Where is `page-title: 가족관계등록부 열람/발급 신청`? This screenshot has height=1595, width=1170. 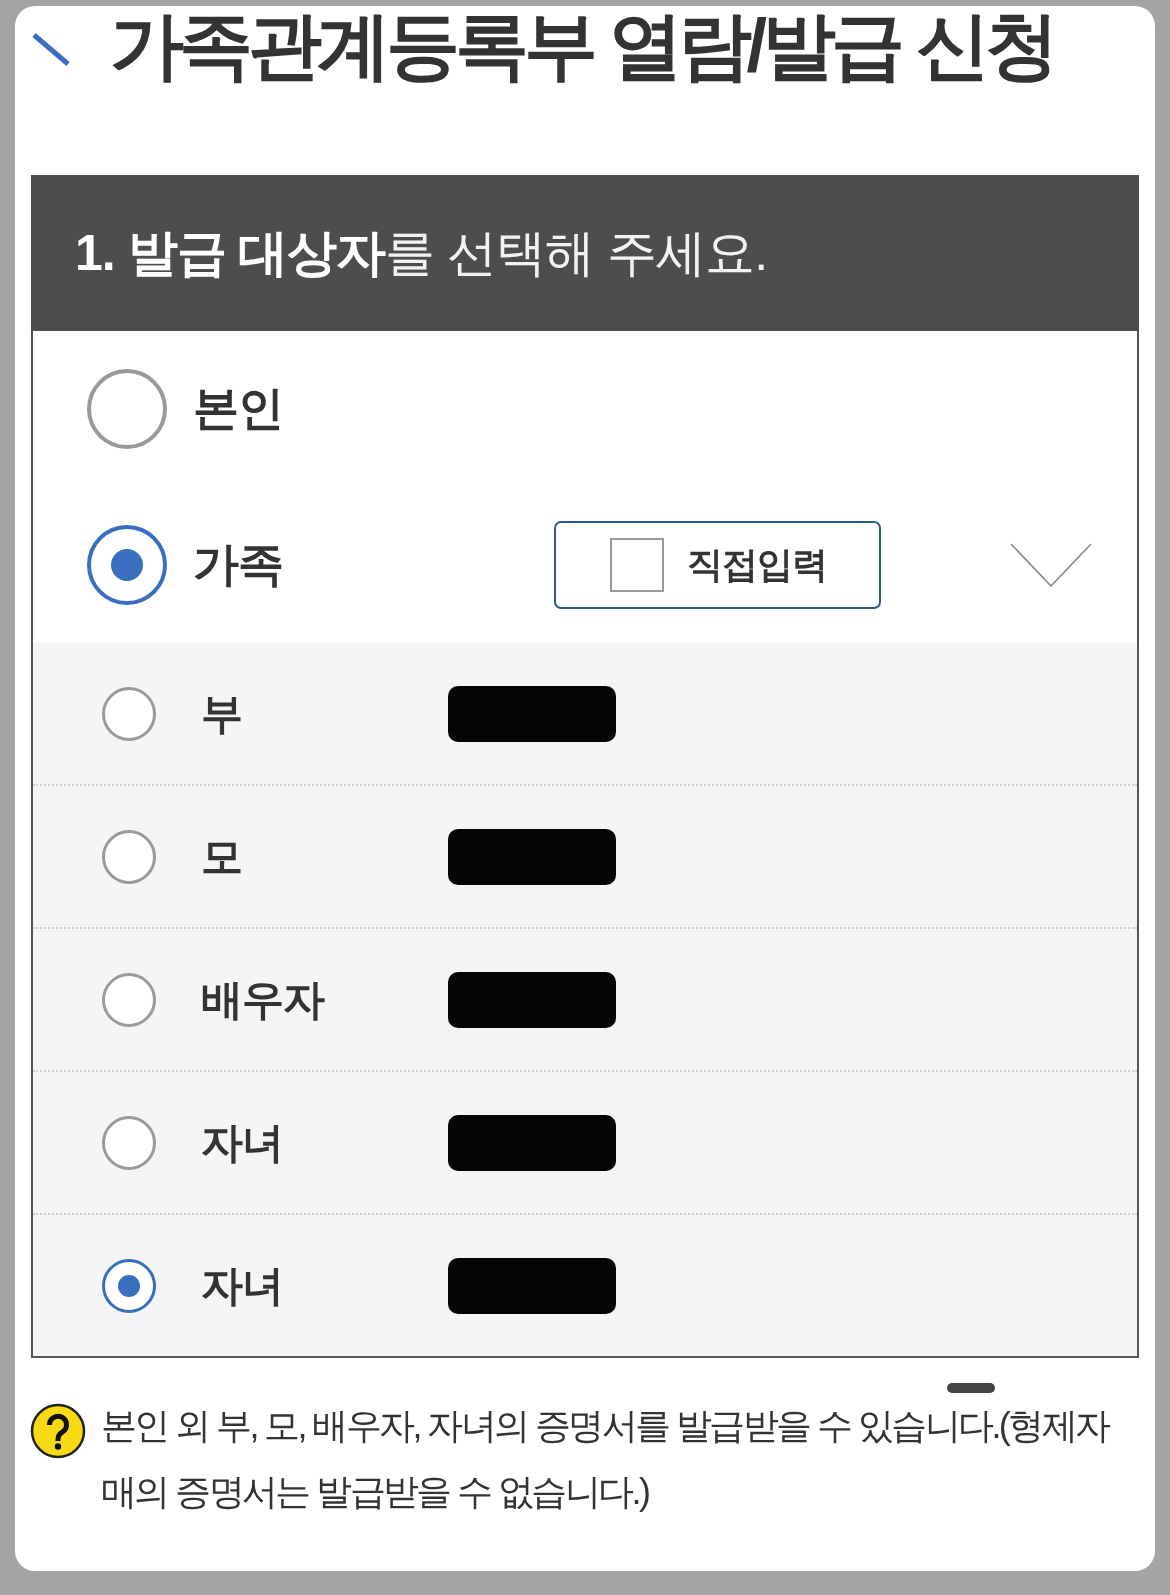
page-title: 가족관계등록부 열람/발급 신청 is located at coordinates (582, 46).